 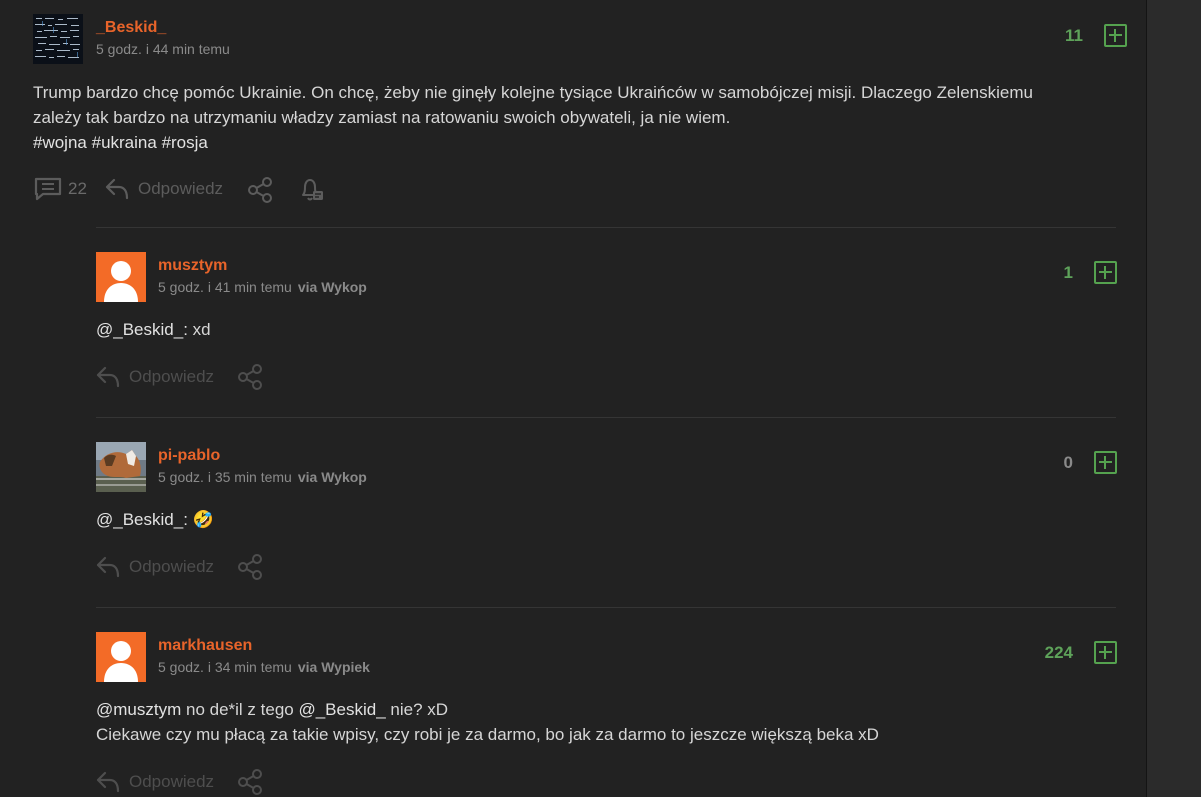 I want to click on comment-meta: 5 godz. i 35 min temu via Wykop, so click(x=262, y=477).